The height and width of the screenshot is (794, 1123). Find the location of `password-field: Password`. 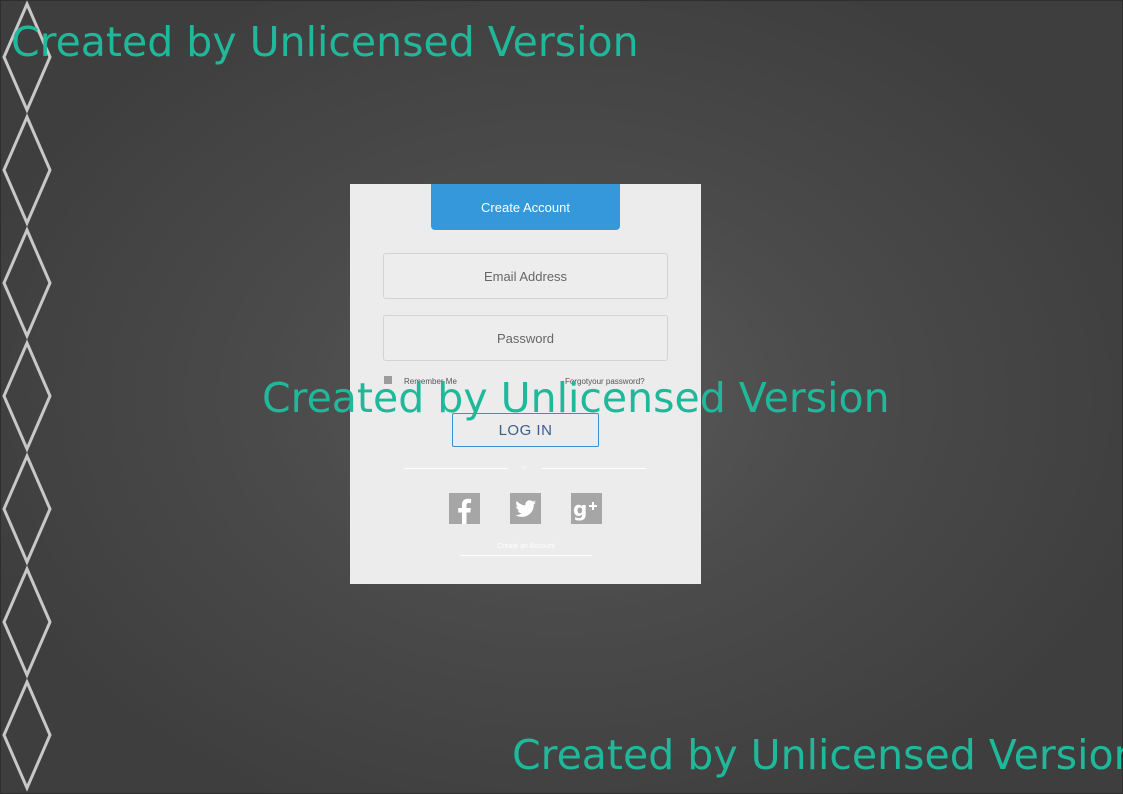

password-field: Password is located at coordinates (525, 338).